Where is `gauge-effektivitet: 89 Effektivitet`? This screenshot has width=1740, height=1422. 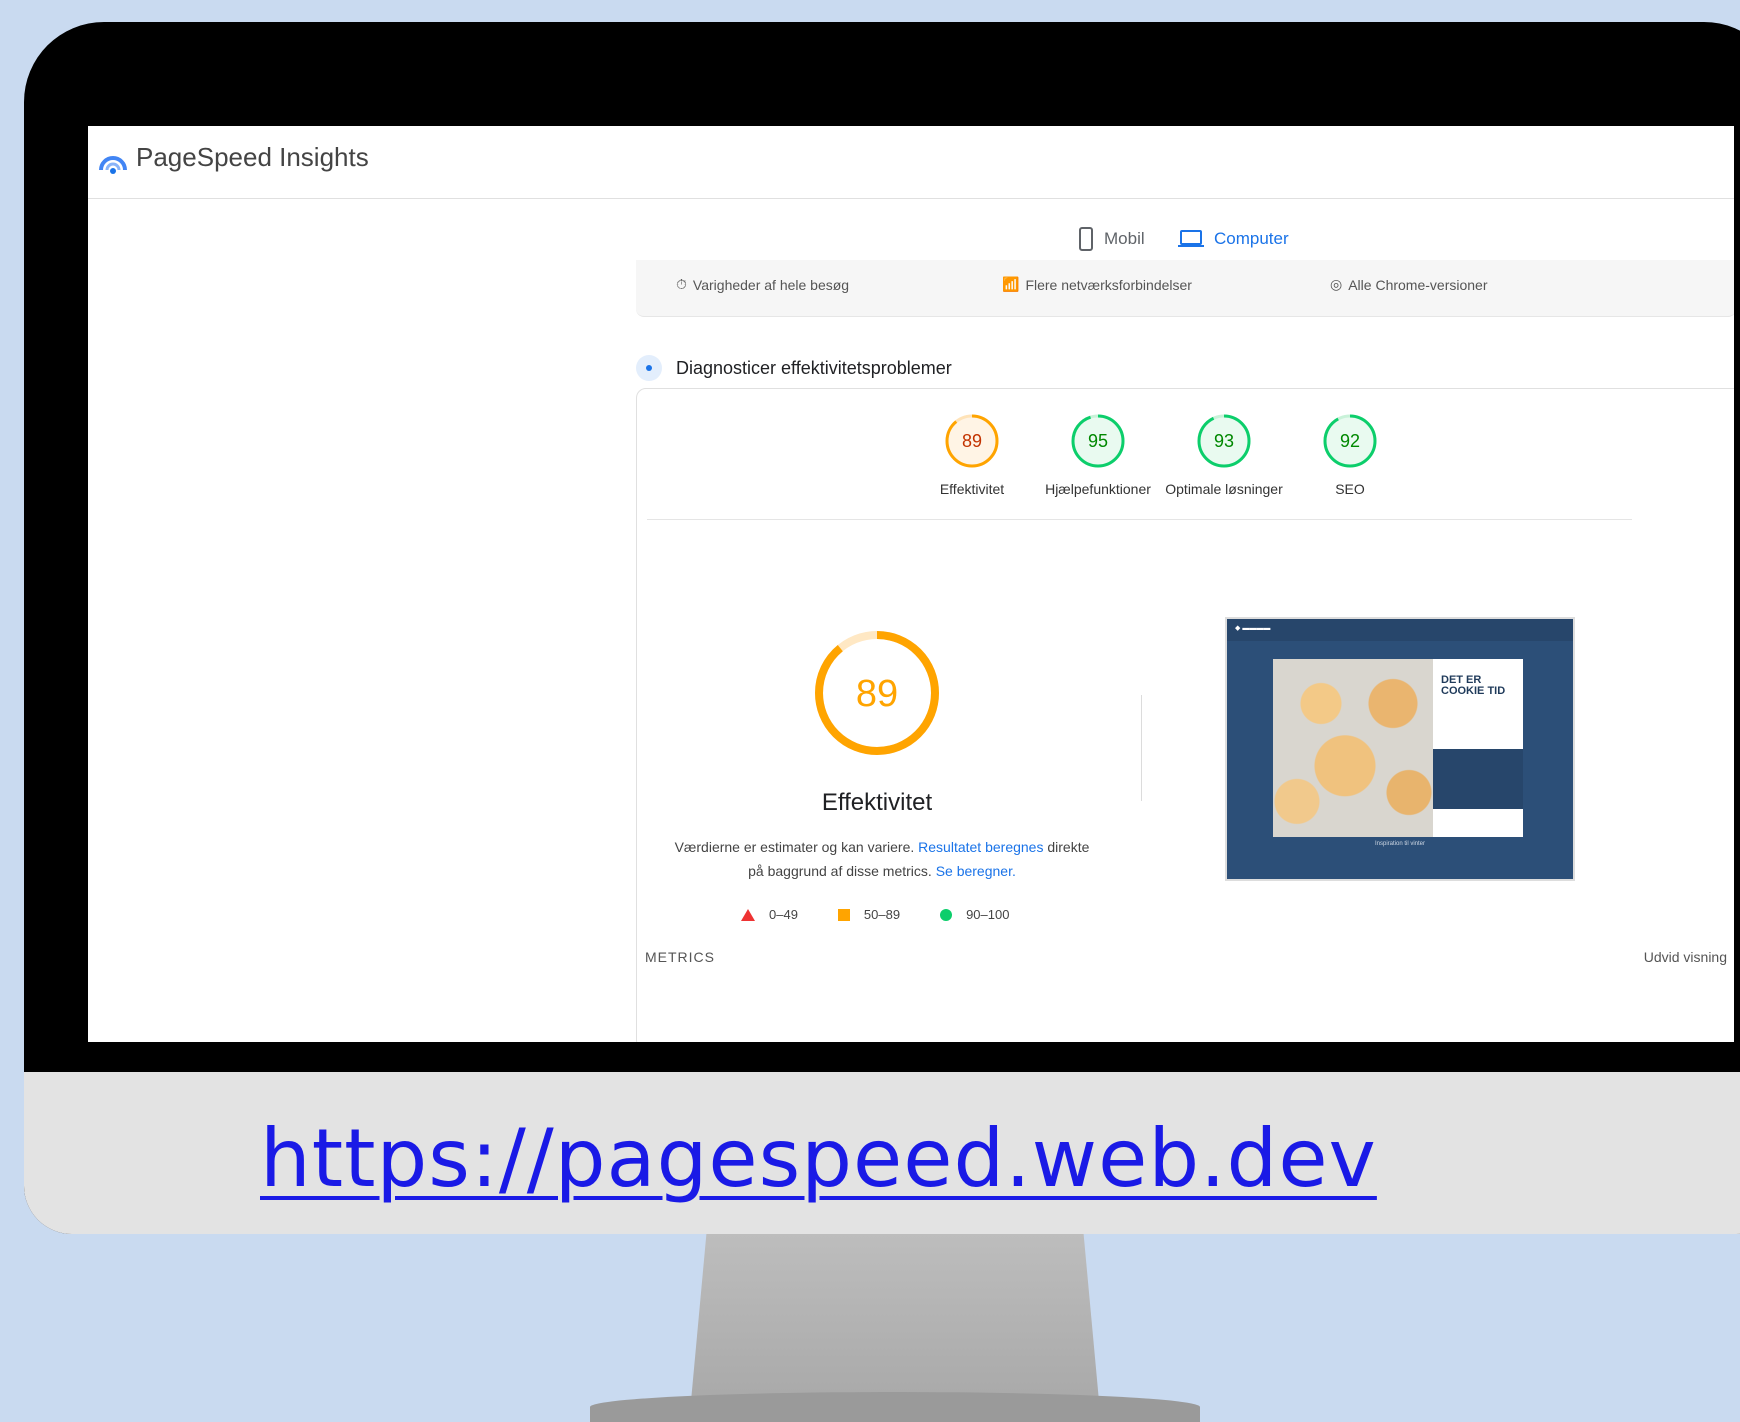
gauge-effektivitet: 89 Effektivitet is located at coordinates (972, 454).